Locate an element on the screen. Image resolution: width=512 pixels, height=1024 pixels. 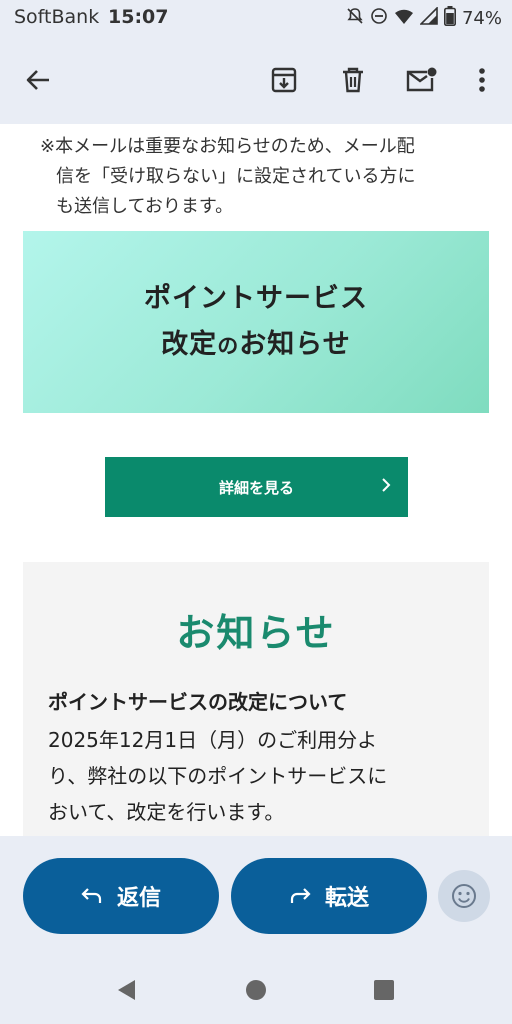
archive-icon is located at coordinates (284, 80).